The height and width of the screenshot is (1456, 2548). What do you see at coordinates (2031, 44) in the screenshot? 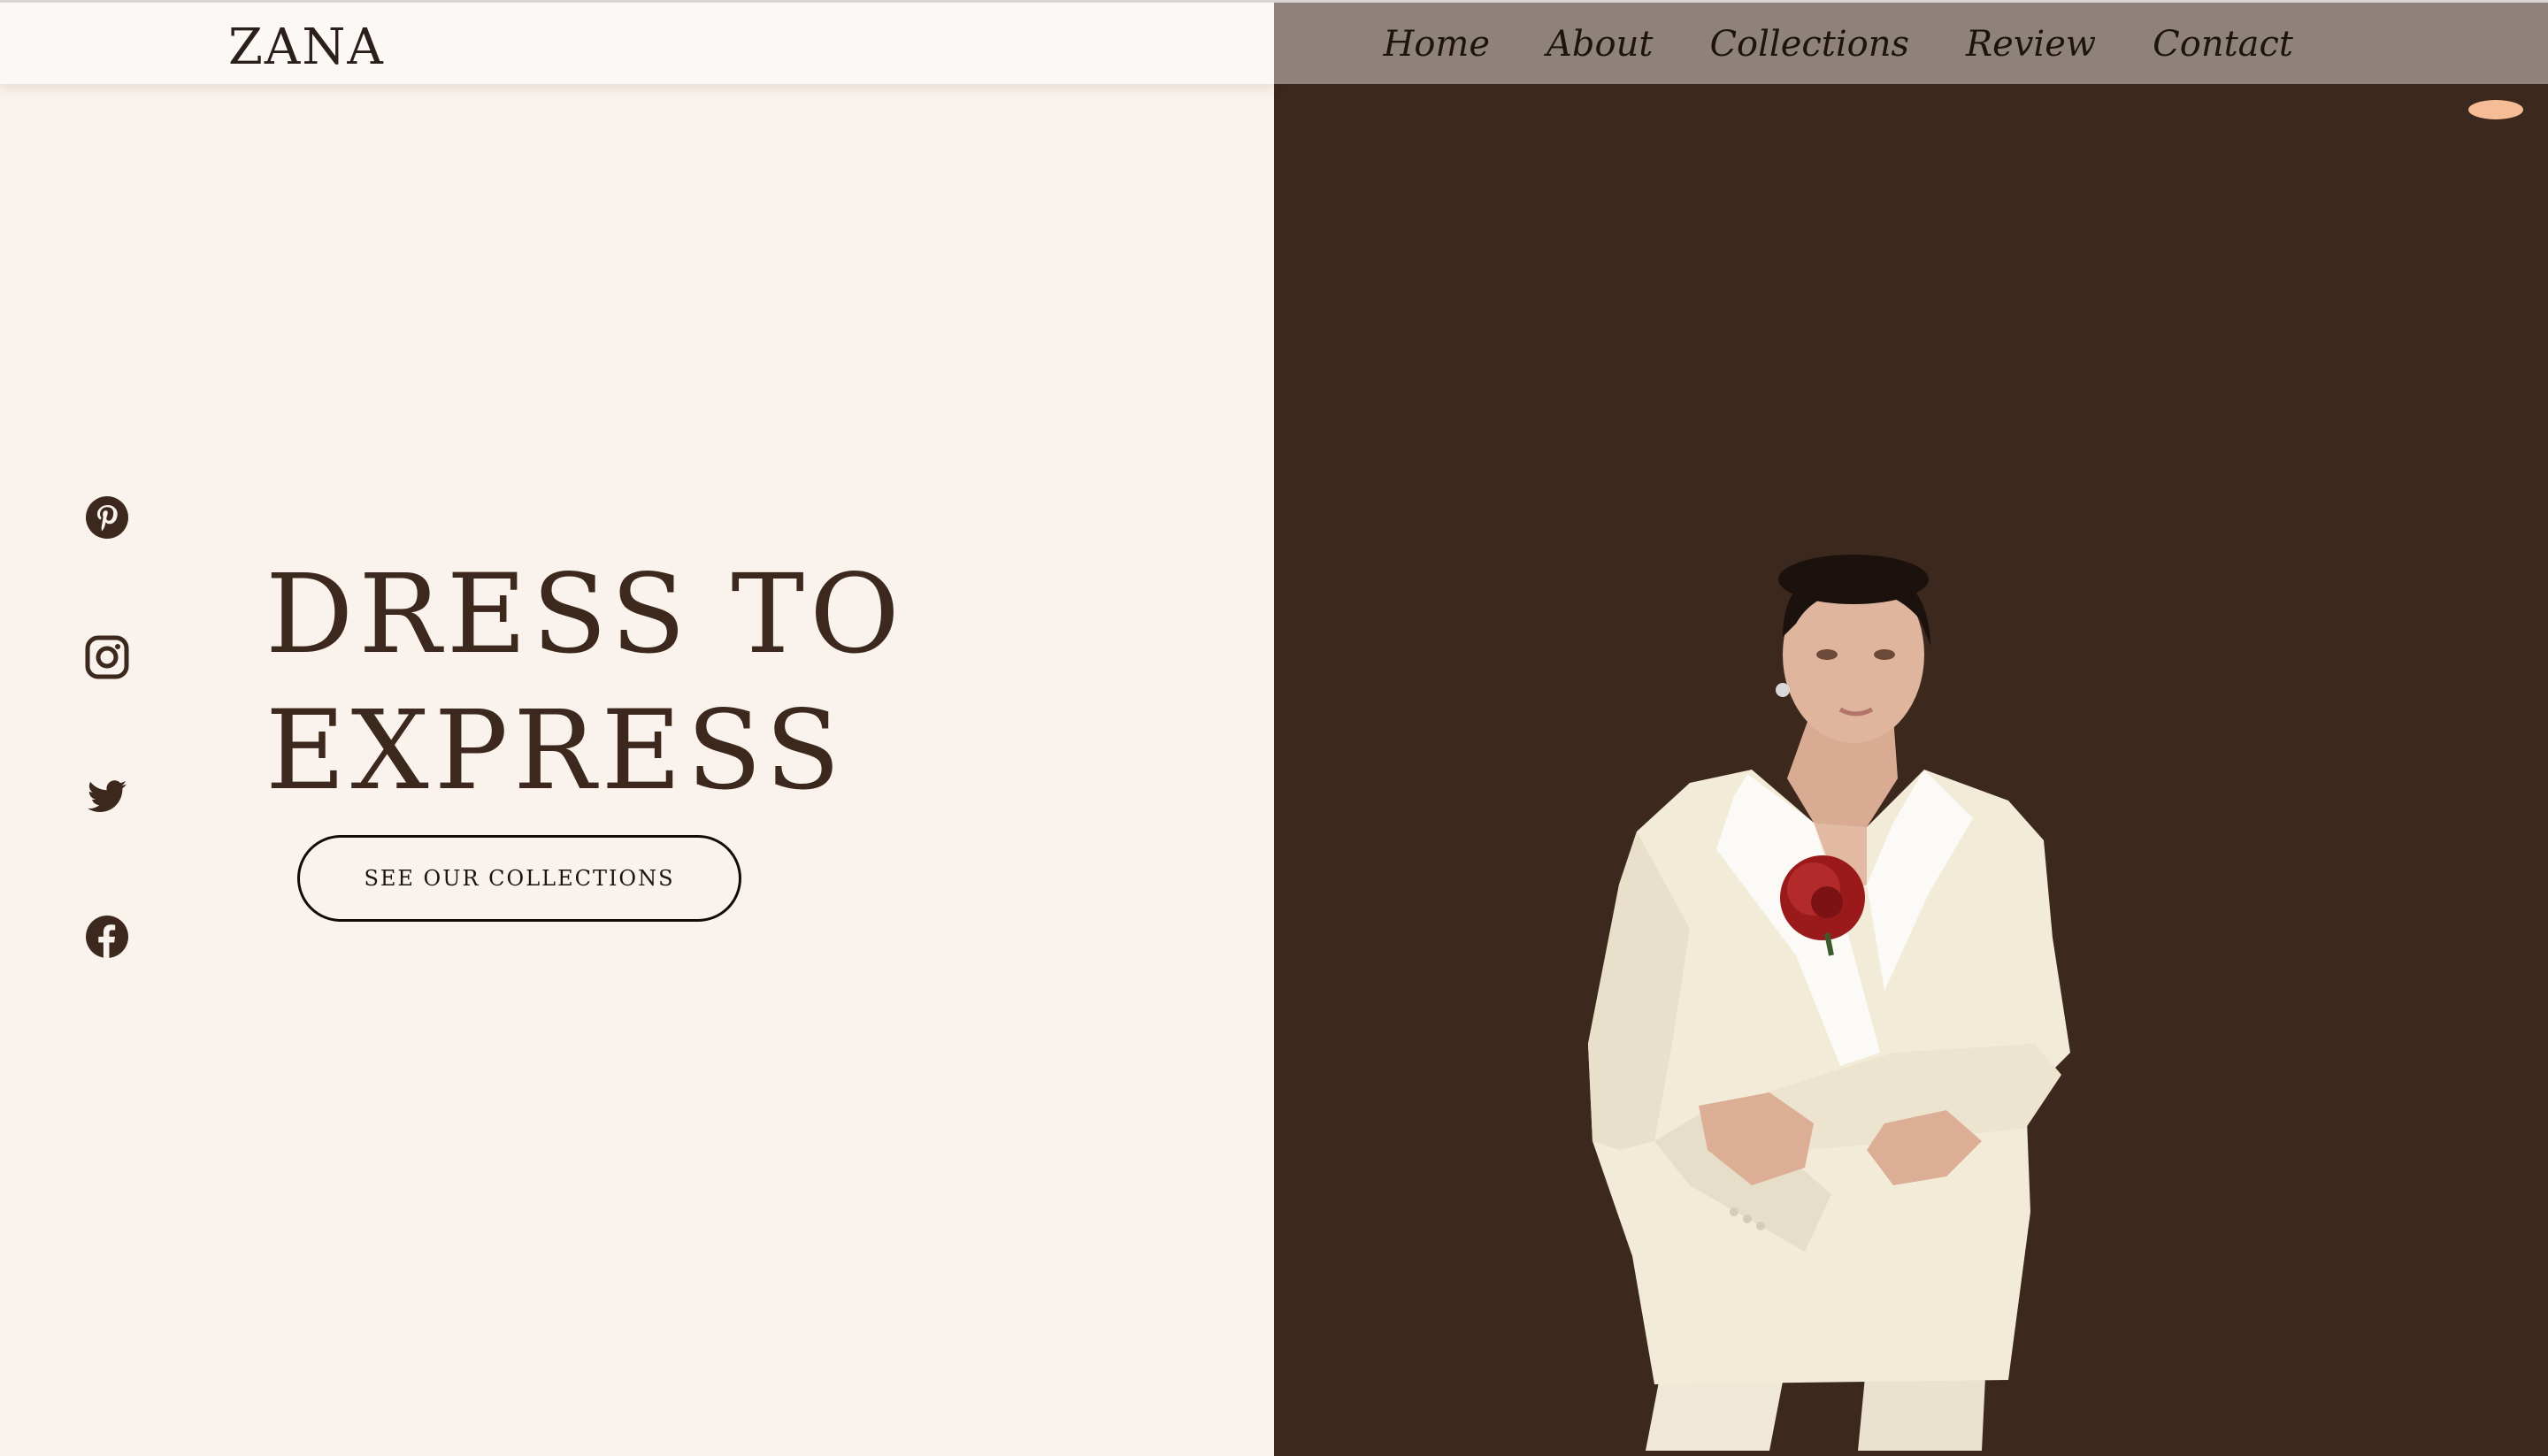
I see `nav-review: Review` at bounding box center [2031, 44].